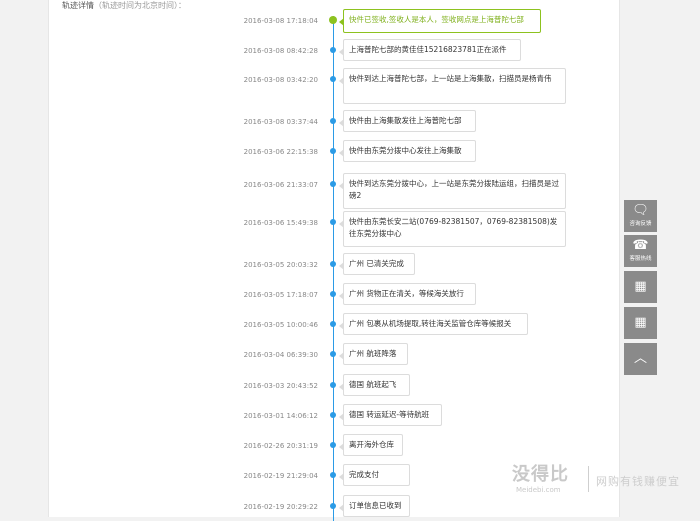 This screenshot has width=700, height=521. Describe the element at coordinates (390, 415) in the screenshot. I see `event-description: 德国 转运延迟-等待航班` at that location.